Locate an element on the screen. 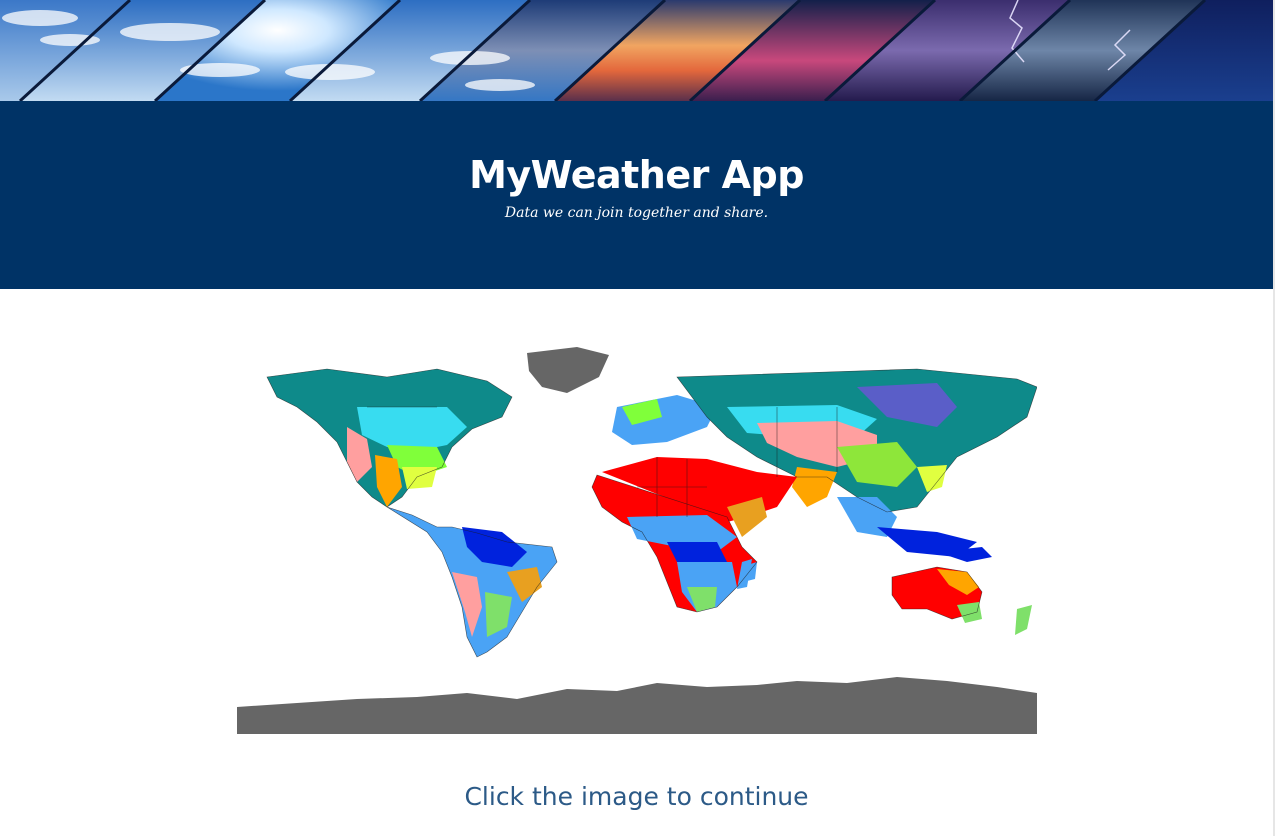  sky-banner-image is located at coordinates (636, 50).